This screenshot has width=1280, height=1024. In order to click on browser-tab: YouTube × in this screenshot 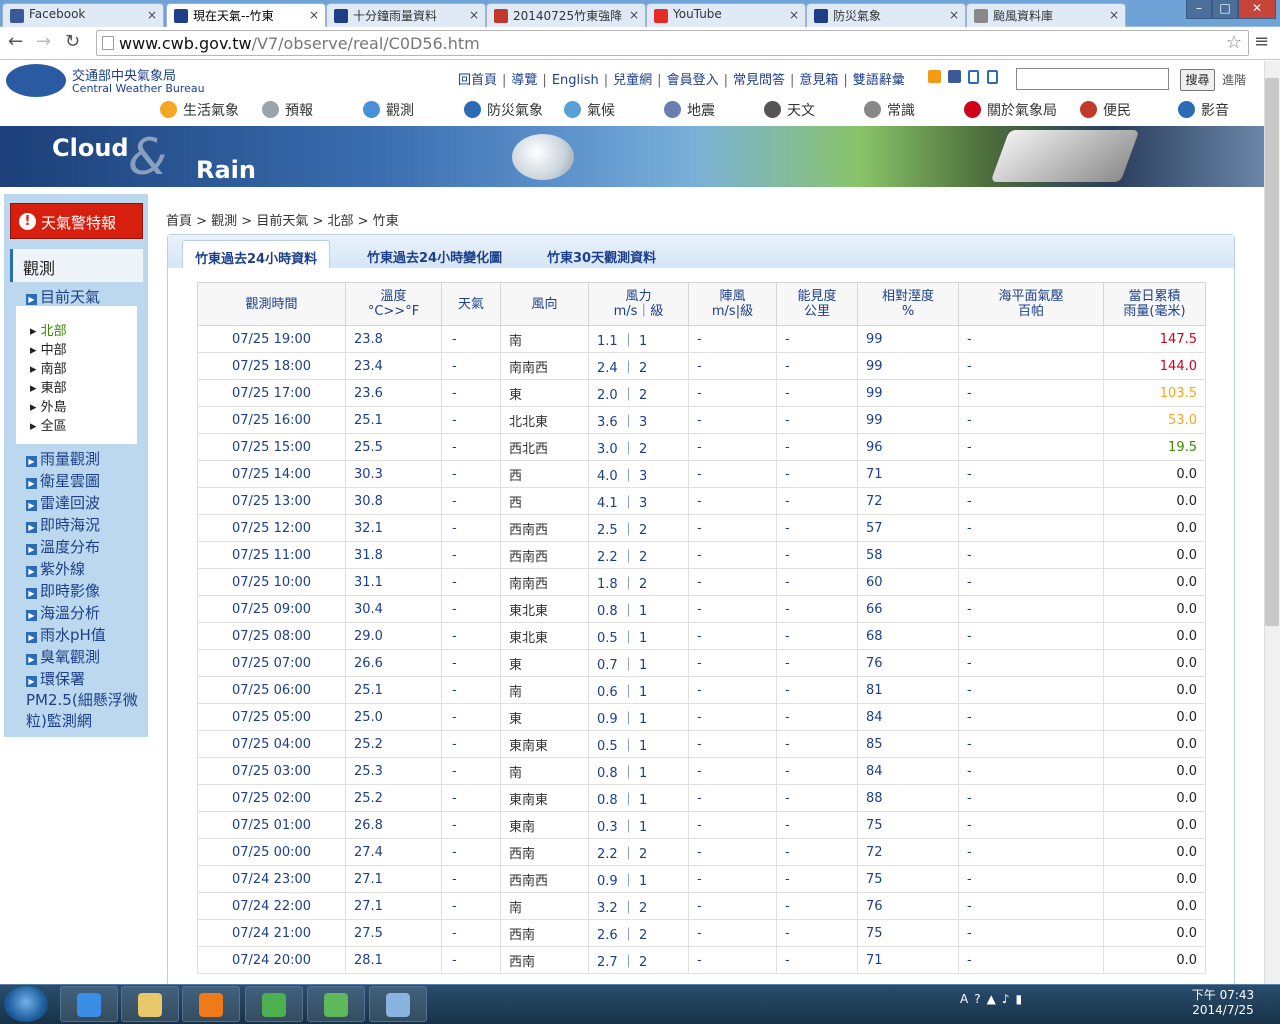, I will do `click(726, 15)`.